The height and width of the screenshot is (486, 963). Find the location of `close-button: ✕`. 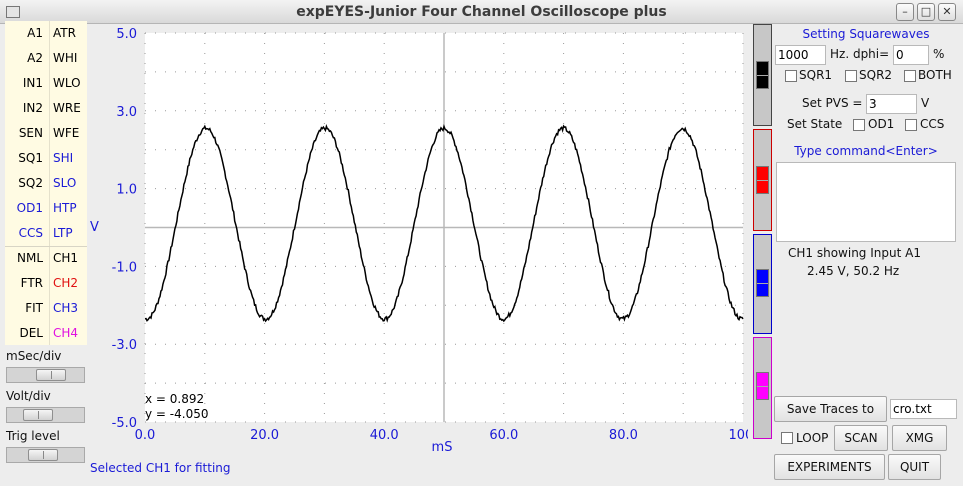

close-button: ✕ is located at coordinates (947, 12).